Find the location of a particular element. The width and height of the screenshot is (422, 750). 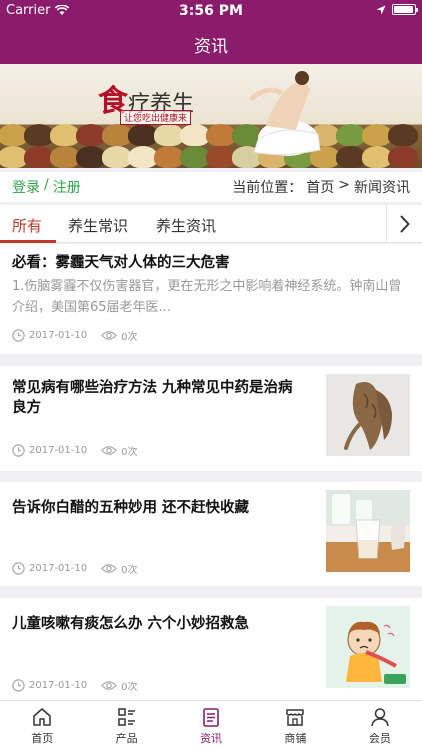

vinegar-glass-image is located at coordinates (368, 531).